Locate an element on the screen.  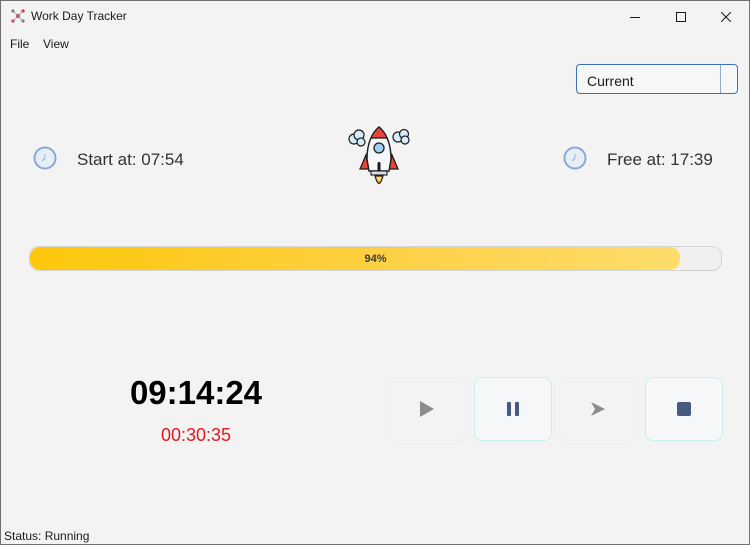
pause-icon is located at coordinates (513, 409).